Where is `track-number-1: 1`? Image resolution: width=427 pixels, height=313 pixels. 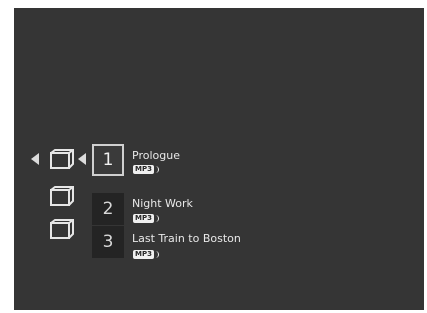
track-number-1: 1 is located at coordinates (108, 160).